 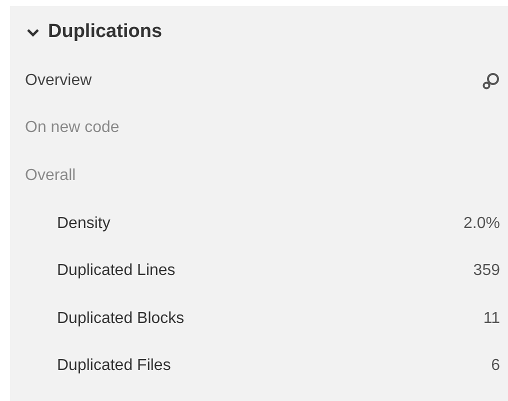 I want to click on metric-label: Duplicated Lines, so click(x=116, y=271).